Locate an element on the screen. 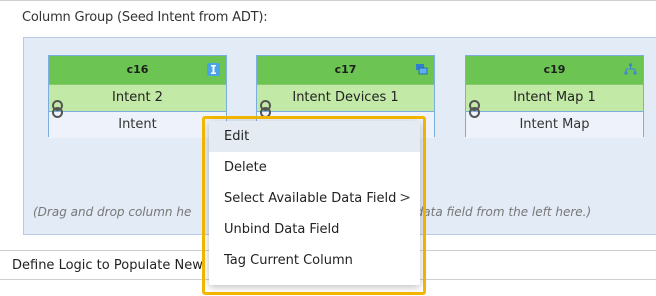  menu-item-tag-current-column: Tag Current Column is located at coordinates (314, 260).